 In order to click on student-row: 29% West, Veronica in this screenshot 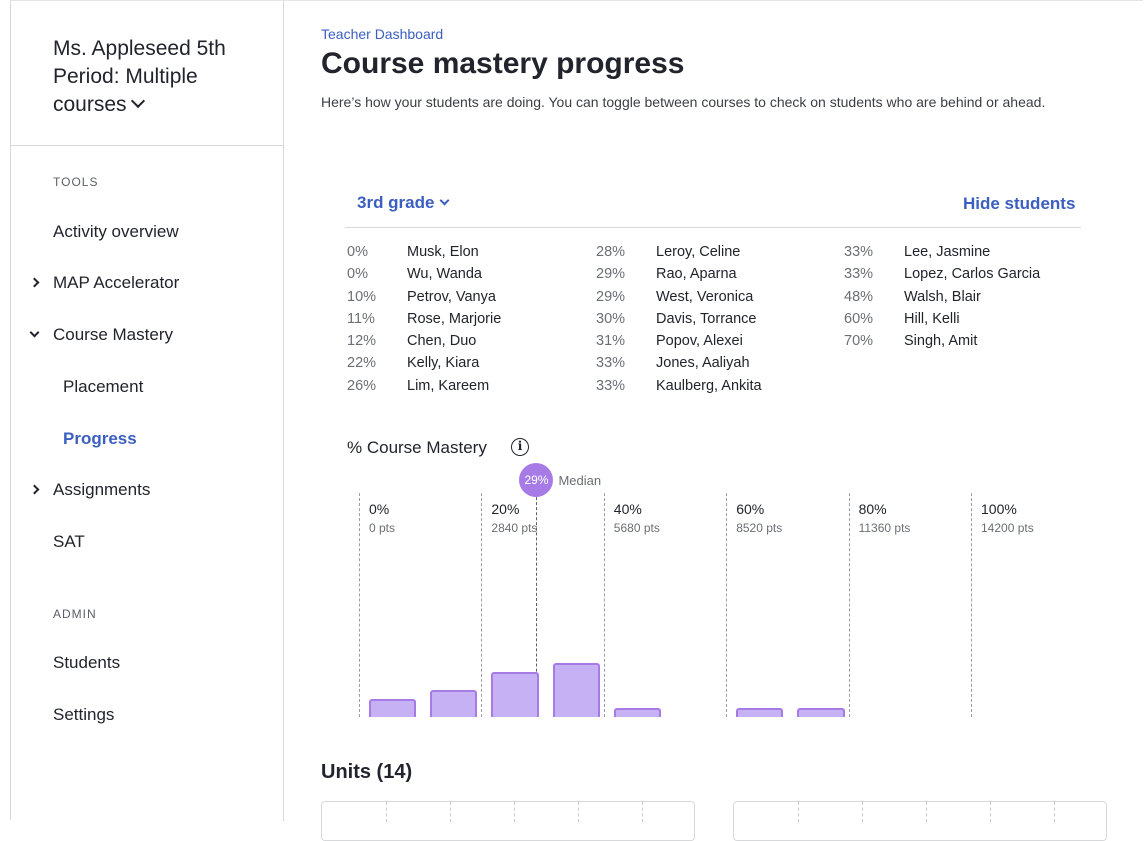, I will do `click(711, 300)`.